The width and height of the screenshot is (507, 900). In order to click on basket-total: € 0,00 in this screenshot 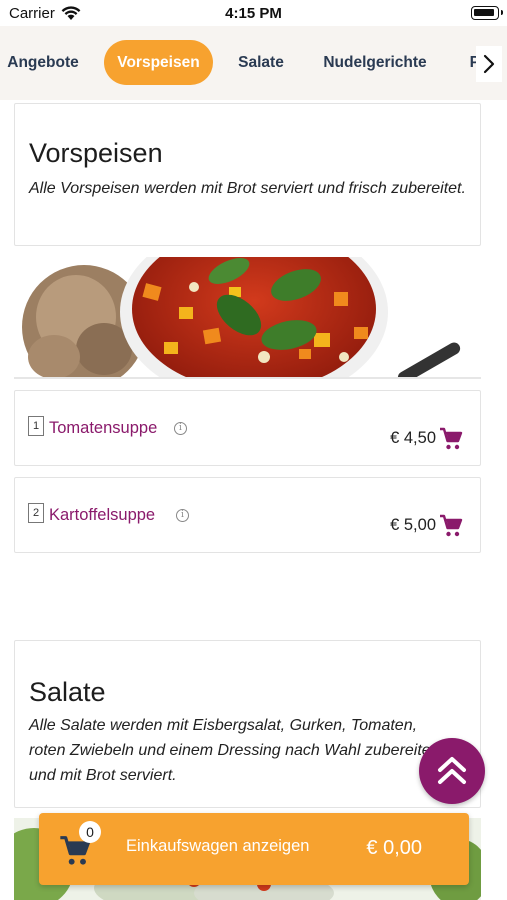, I will do `click(394, 848)`.